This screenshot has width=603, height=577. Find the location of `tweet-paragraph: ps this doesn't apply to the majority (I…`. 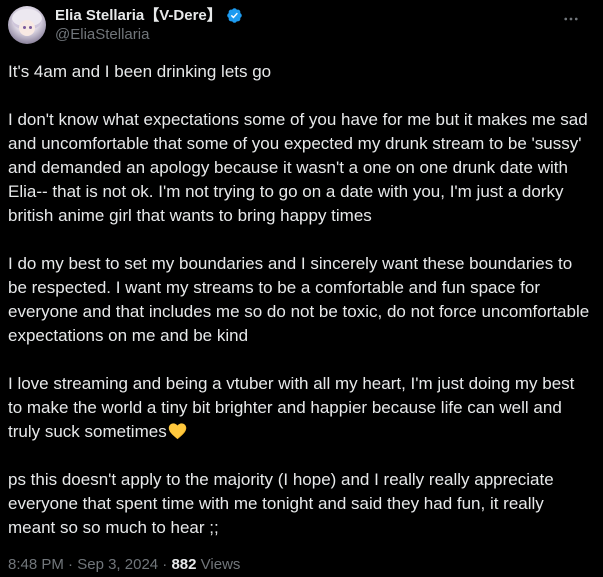

tweet-paragraph: ps this doesn't apply to the majority (I… is located at coordinates (281, 503).